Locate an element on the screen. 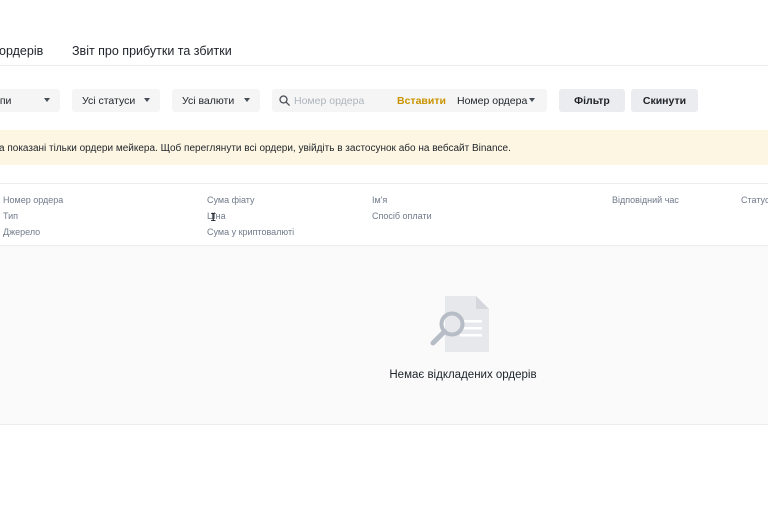 The width and height of the screenshot is (768, 512). column-fiat-amount: Сума фіату is located at coordinates (231, 200).